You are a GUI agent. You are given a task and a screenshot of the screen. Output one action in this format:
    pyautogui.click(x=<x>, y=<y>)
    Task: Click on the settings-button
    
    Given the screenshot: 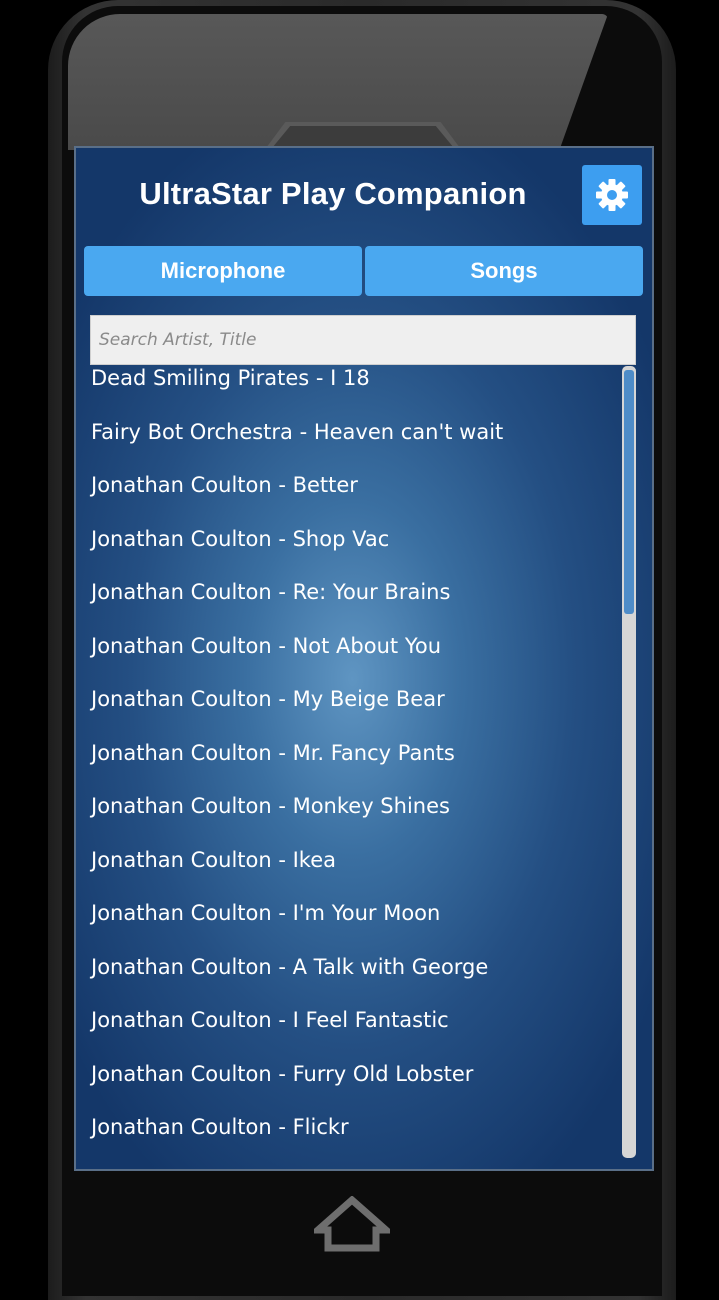 What is the action you would take?
    pyautogui.click(x=612, y=195)
    